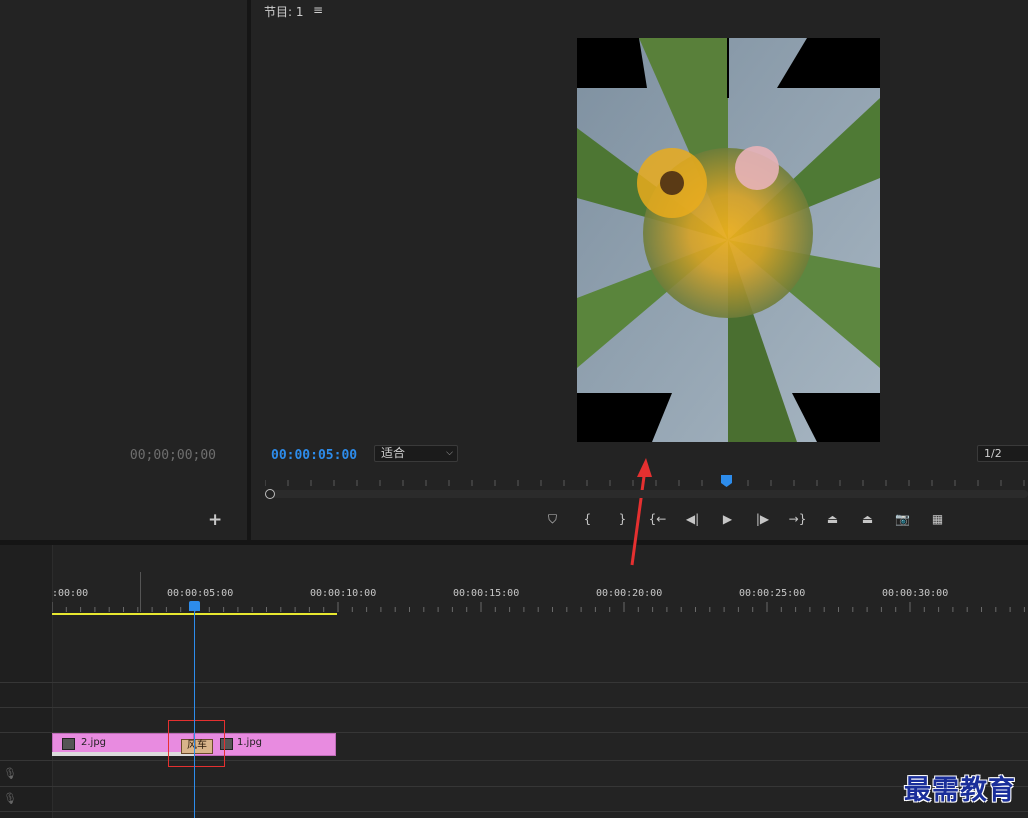 The image size is (1028, 818). I want to click on timeline-timestamp: 00:00:05:00, so click(200, 593).